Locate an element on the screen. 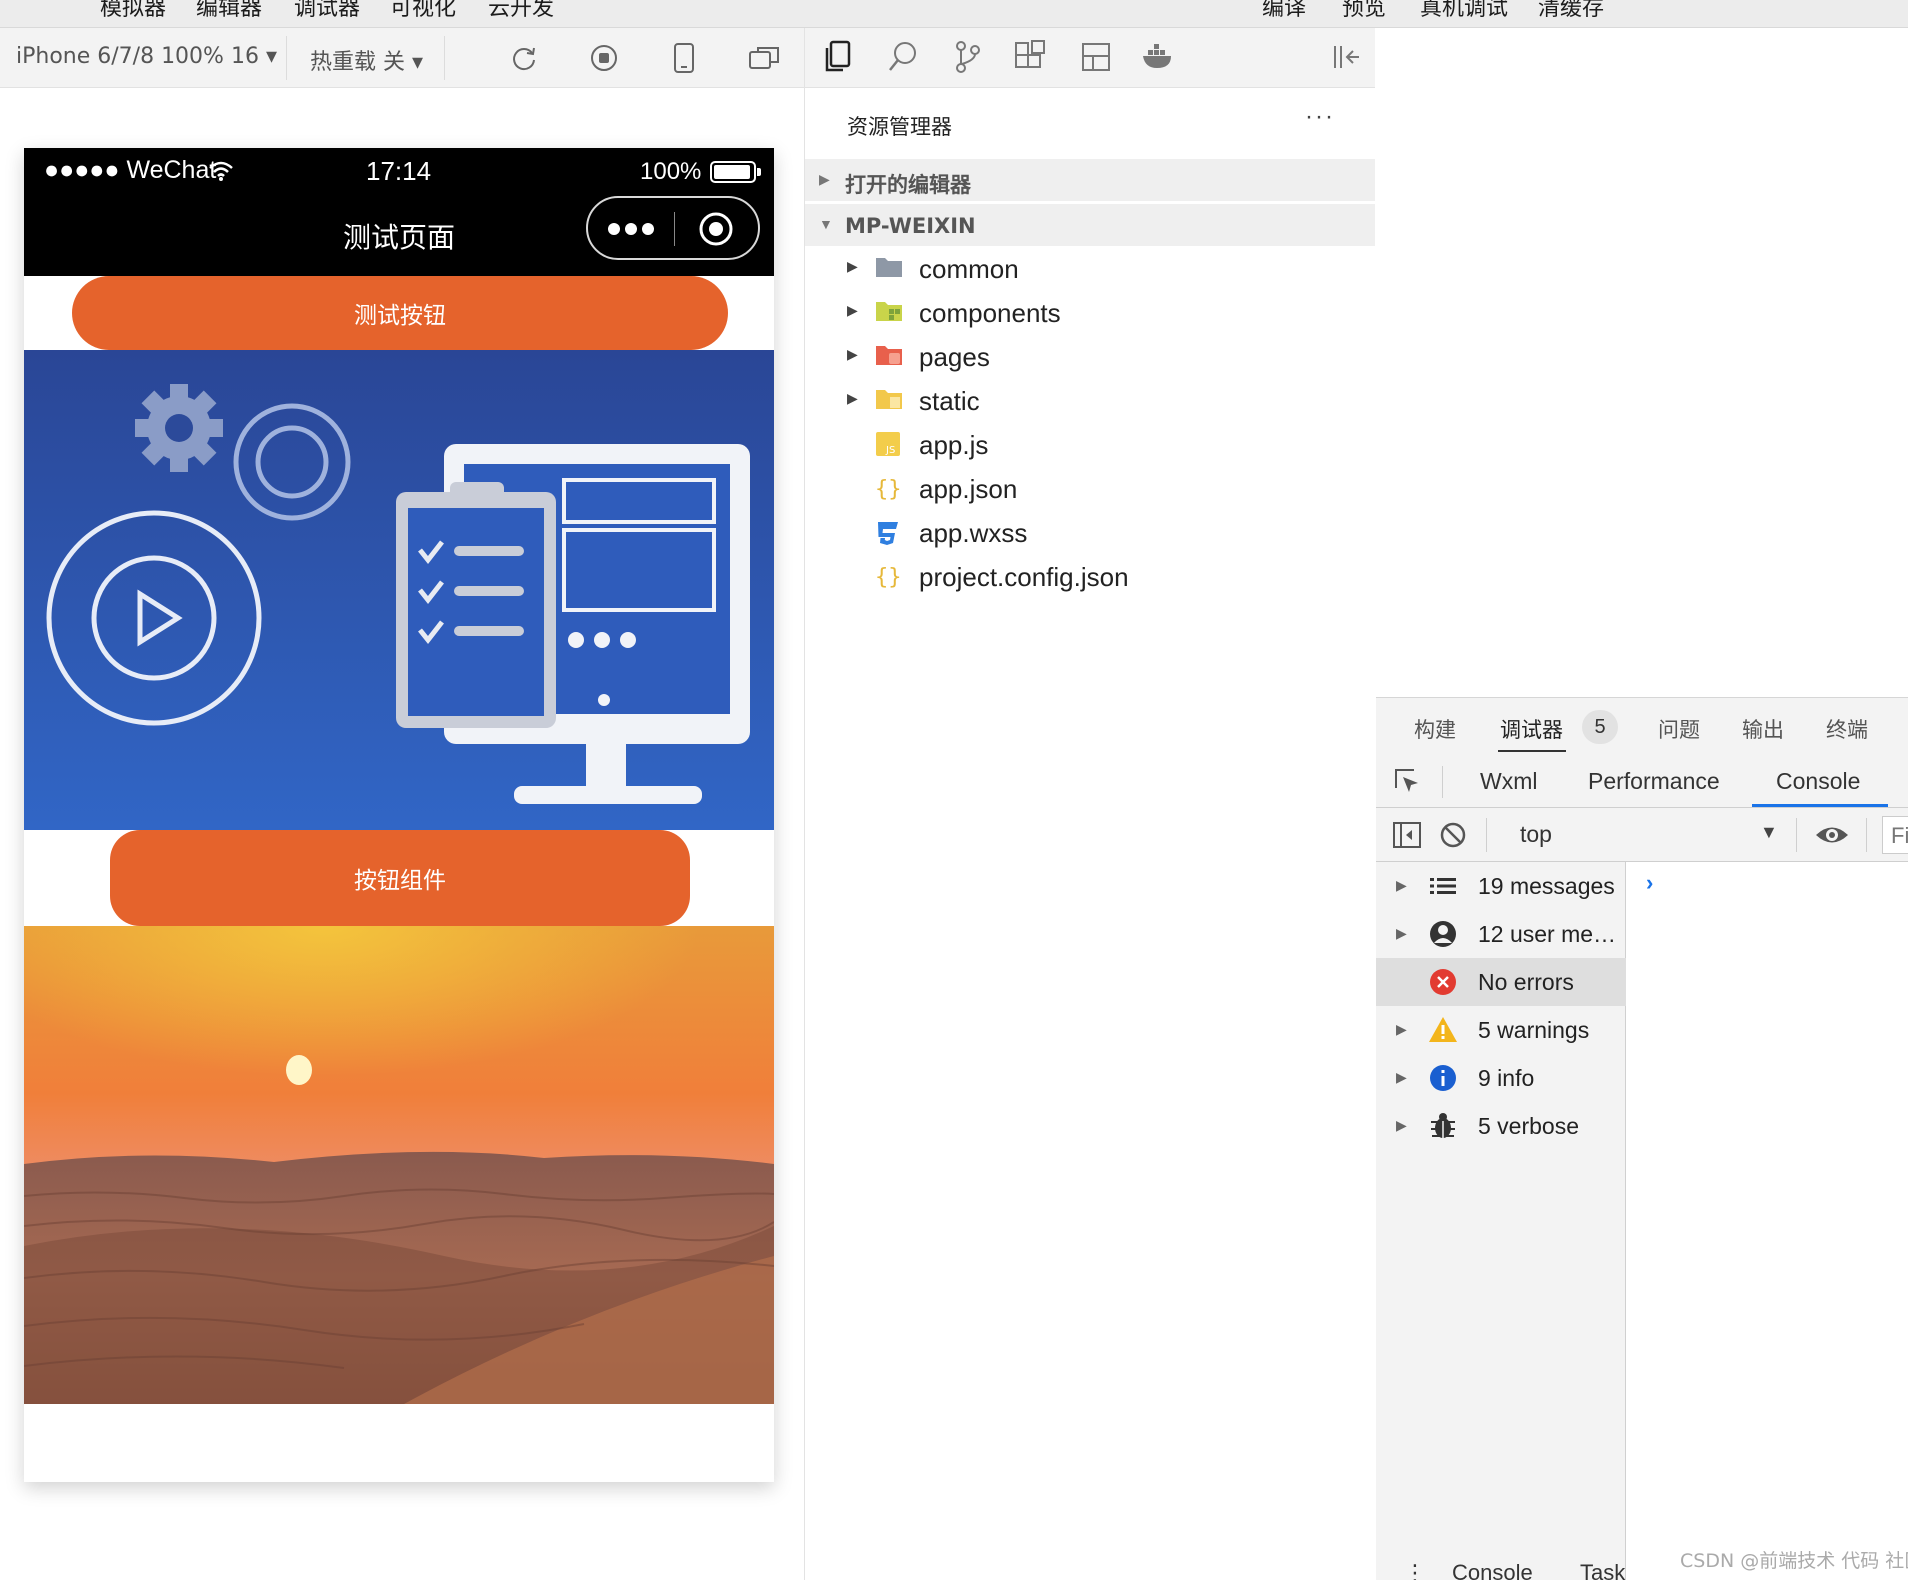  explorer-title: 资源管理器 is located at coordinates (899, 127).